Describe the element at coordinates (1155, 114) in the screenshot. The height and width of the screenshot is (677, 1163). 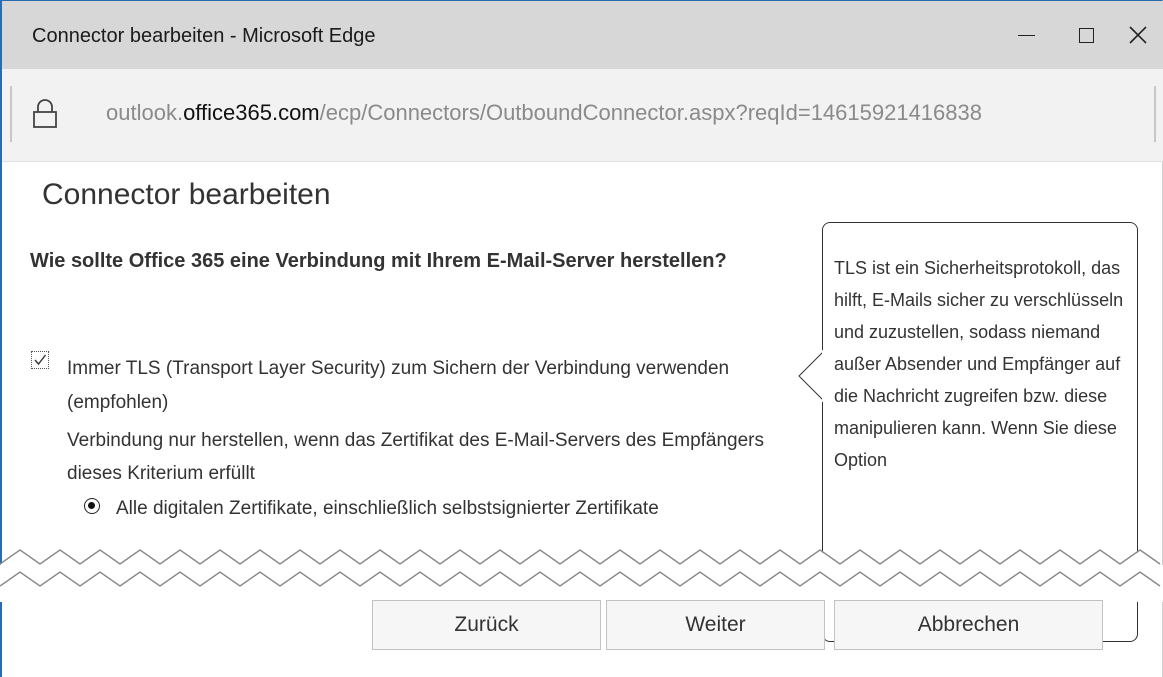
I see `address-bar-divider-right` at that location.